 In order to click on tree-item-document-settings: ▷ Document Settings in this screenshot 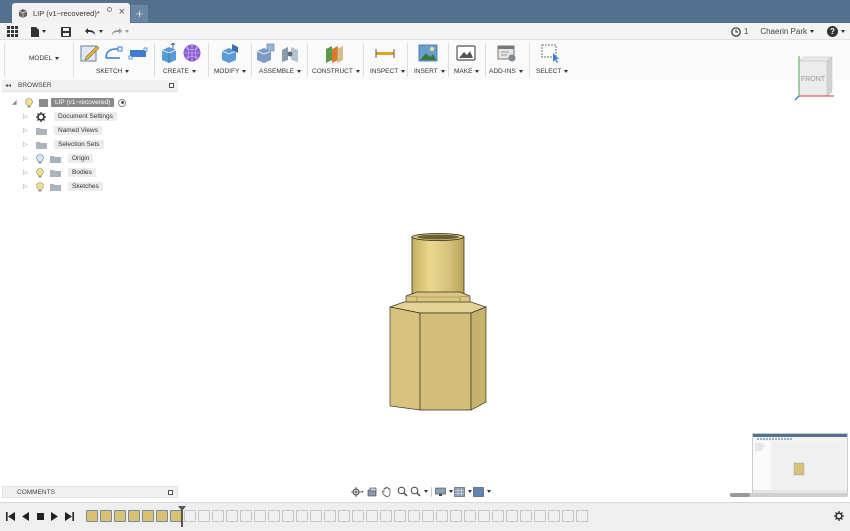, I will do `click(70, 116)`.